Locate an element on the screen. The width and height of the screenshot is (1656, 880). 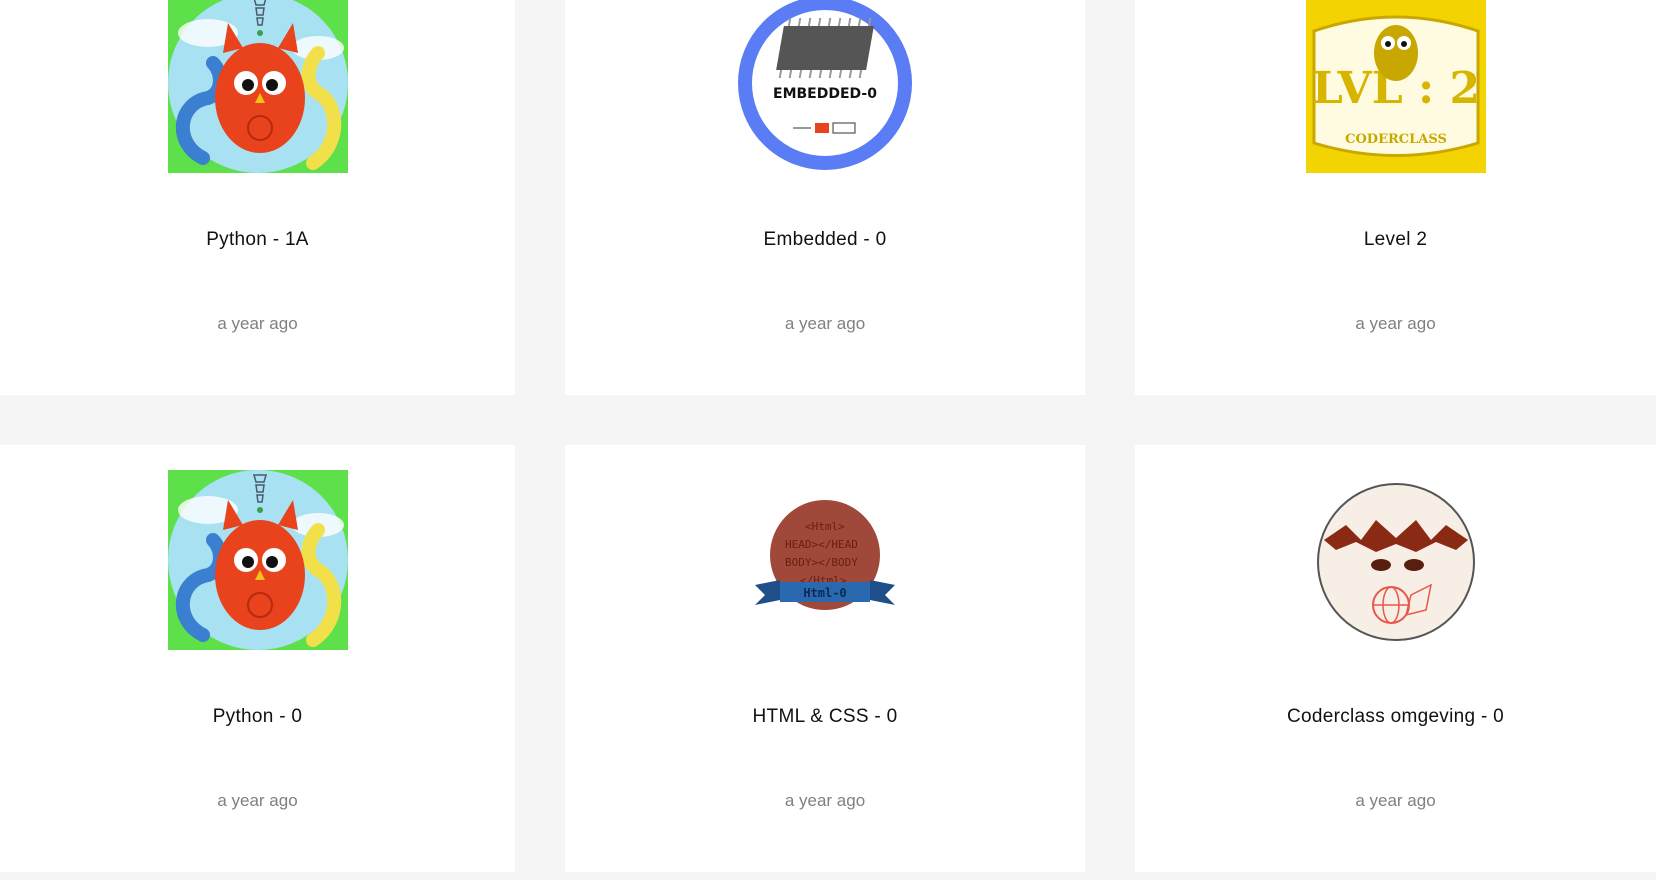
svg-text: HEAD></HEAD is located at coordinates (821, 544).